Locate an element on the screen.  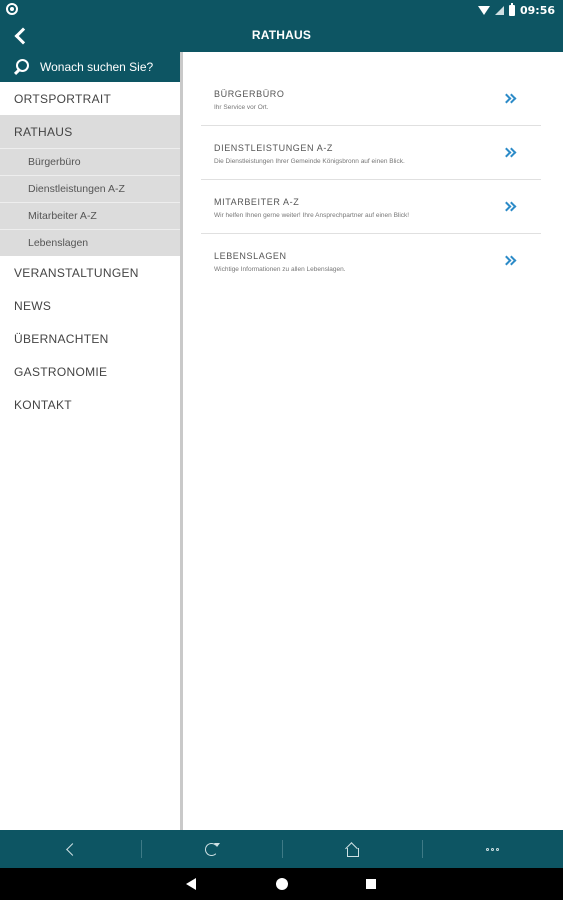
more-dots-icon is located at coordinates (493, 849).